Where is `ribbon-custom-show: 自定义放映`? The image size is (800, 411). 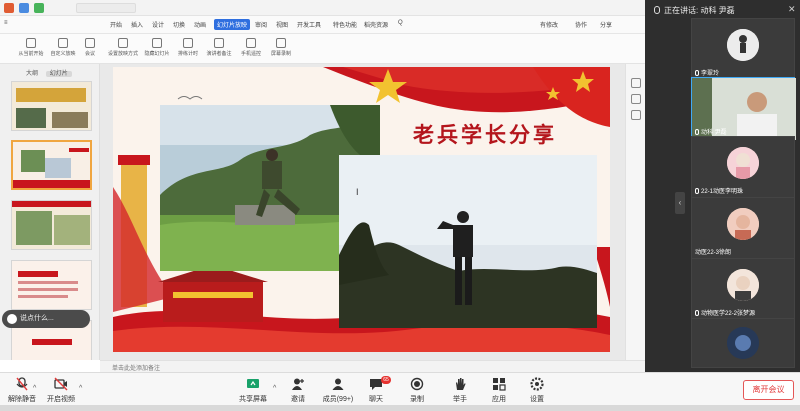 ribbon-custom-show: 自定义放映 is located at coordinates (63, 49).